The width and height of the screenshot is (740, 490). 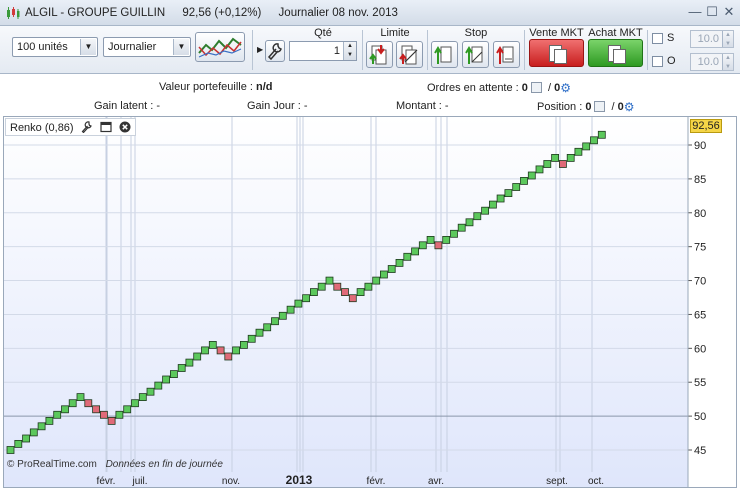 I want to click on stop-buy-button, so click(x=444, y=54).